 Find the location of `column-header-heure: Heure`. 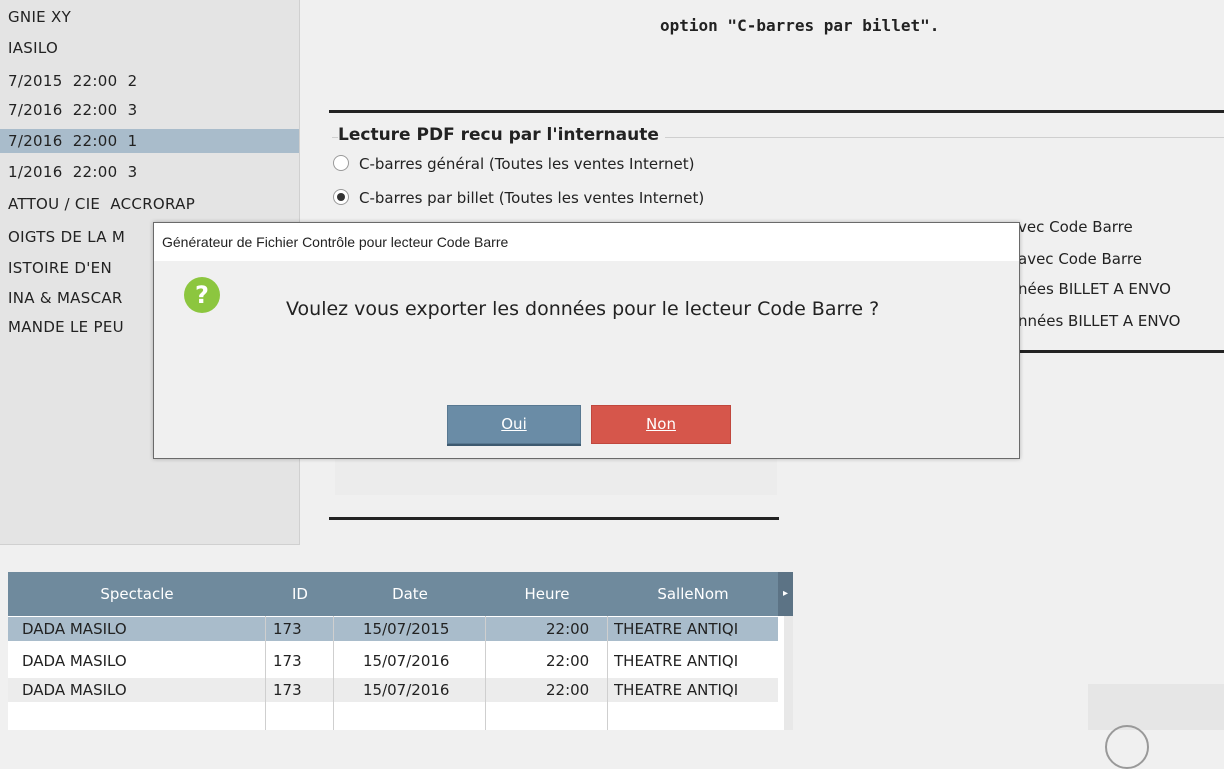

column-header-heure: Heure is located at coordinates (547, 594).